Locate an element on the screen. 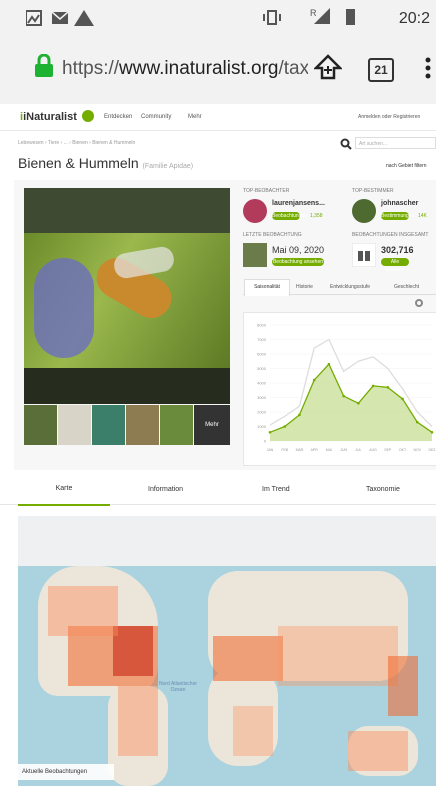 The image size is (436, 792). nav-more: Mehr is located at coordinates (195, 117).